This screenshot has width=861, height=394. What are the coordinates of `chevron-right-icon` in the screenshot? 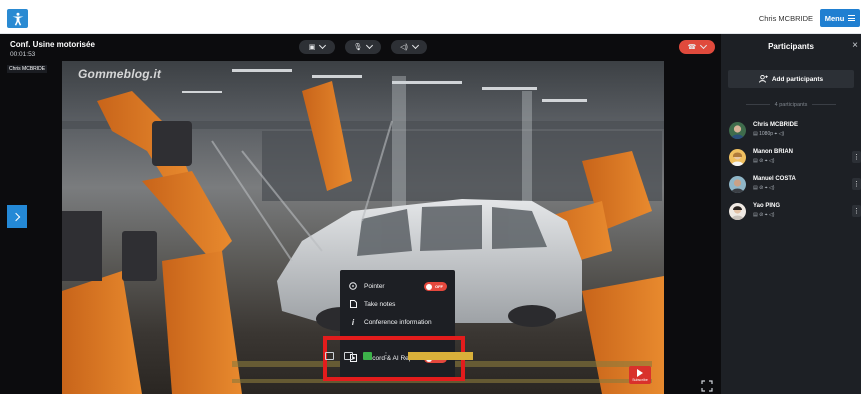 It's located at (15, 216).